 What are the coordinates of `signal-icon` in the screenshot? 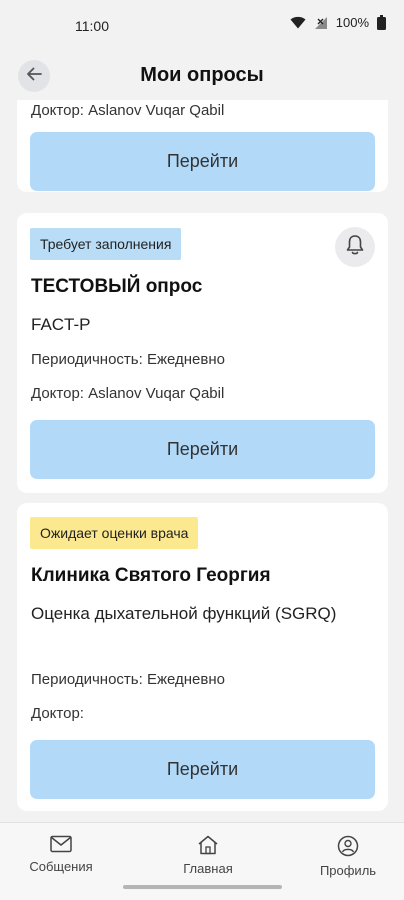 It's located at (321, 23).